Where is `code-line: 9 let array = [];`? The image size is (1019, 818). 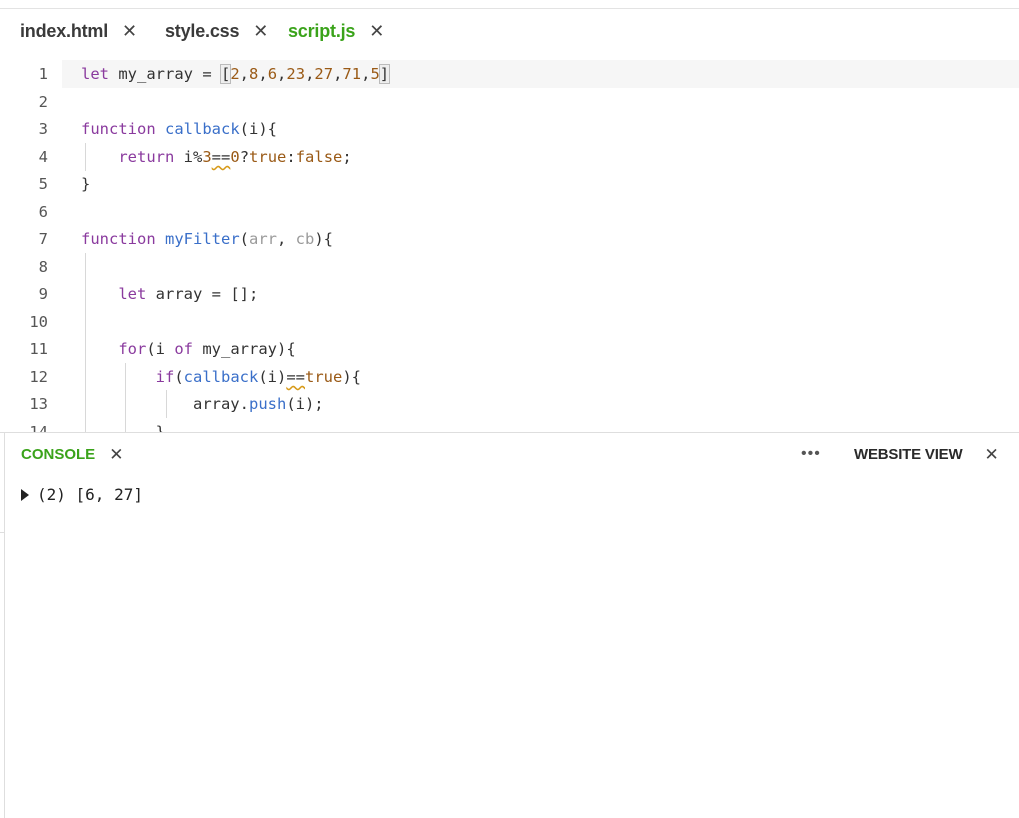
code-line: 9 let array = []; is located at coordinates (509, 294).